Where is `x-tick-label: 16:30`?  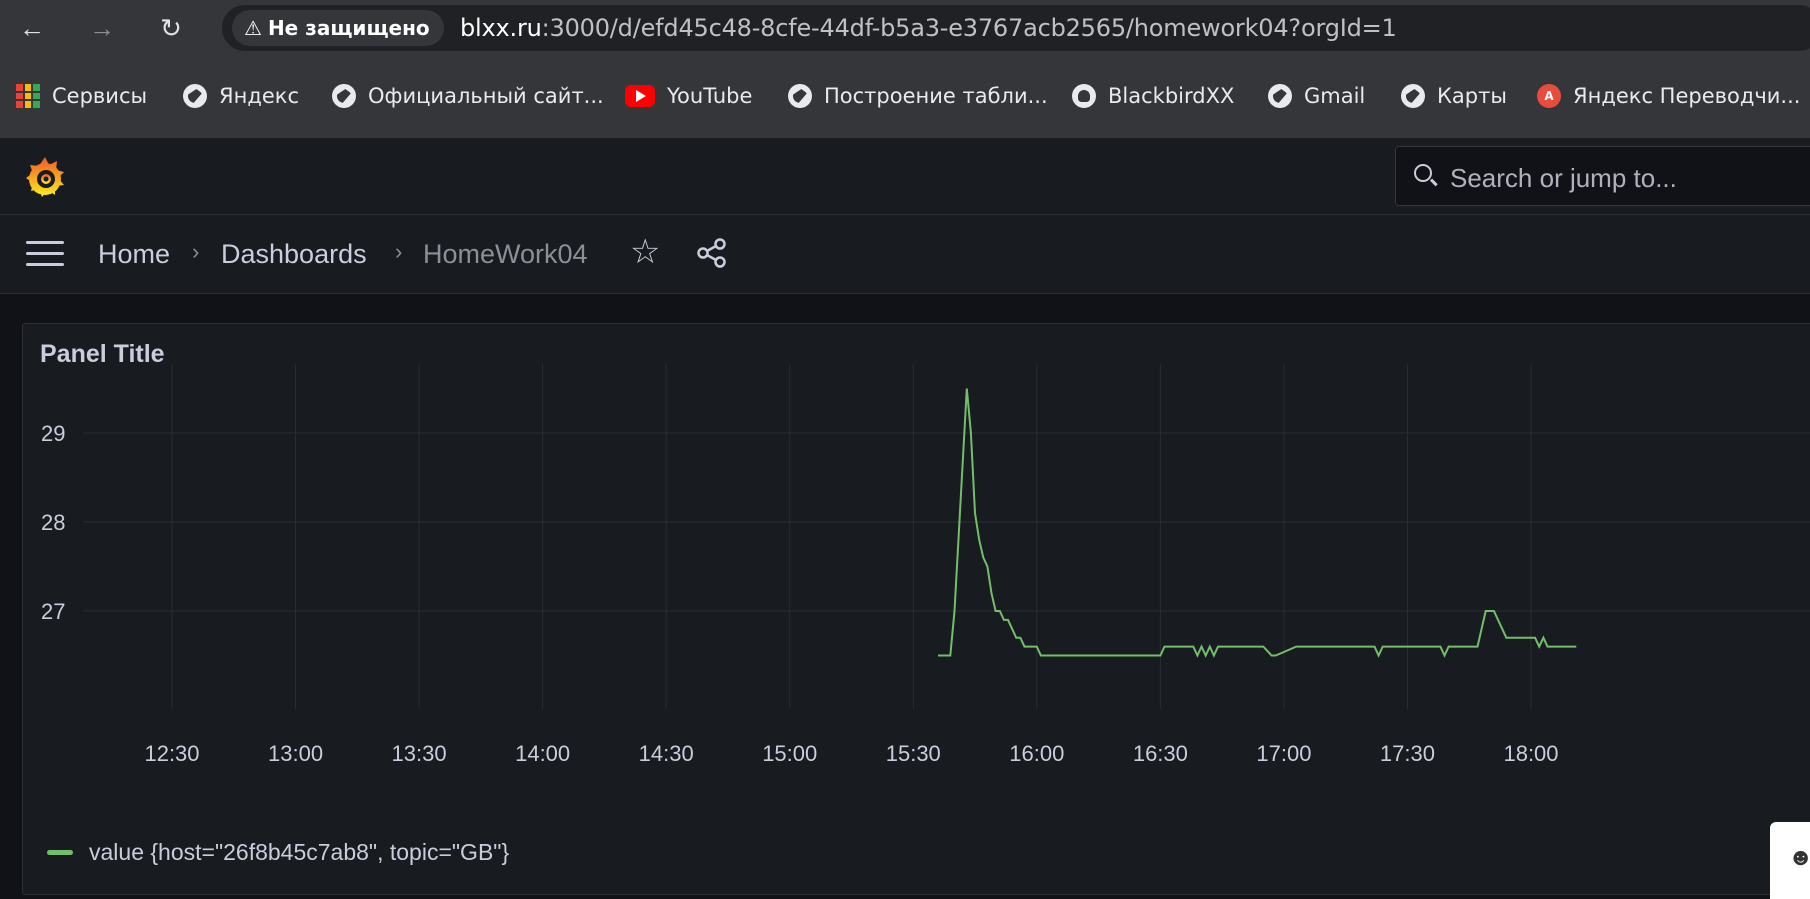
x-tick-label: 16:30 is located at coordinates (1160, 753).